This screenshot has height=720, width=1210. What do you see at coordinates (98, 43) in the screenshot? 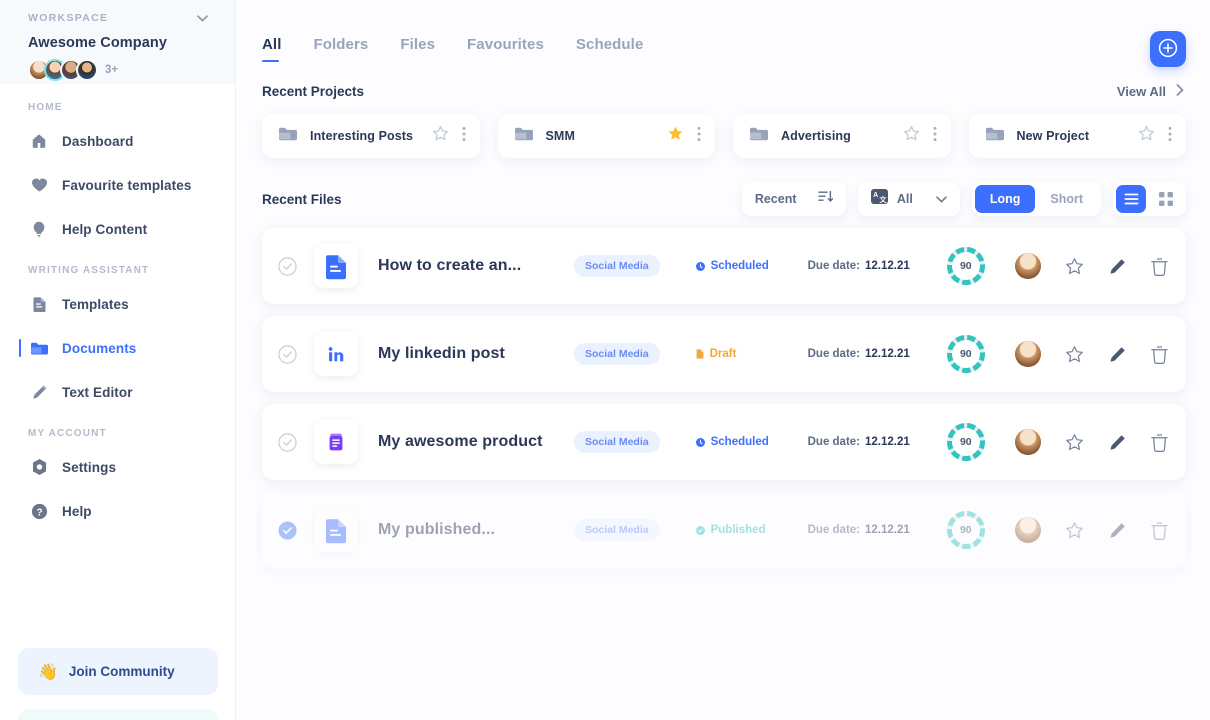
I see `workspace-name: Awesome Company` at bounding box center [98, 43].